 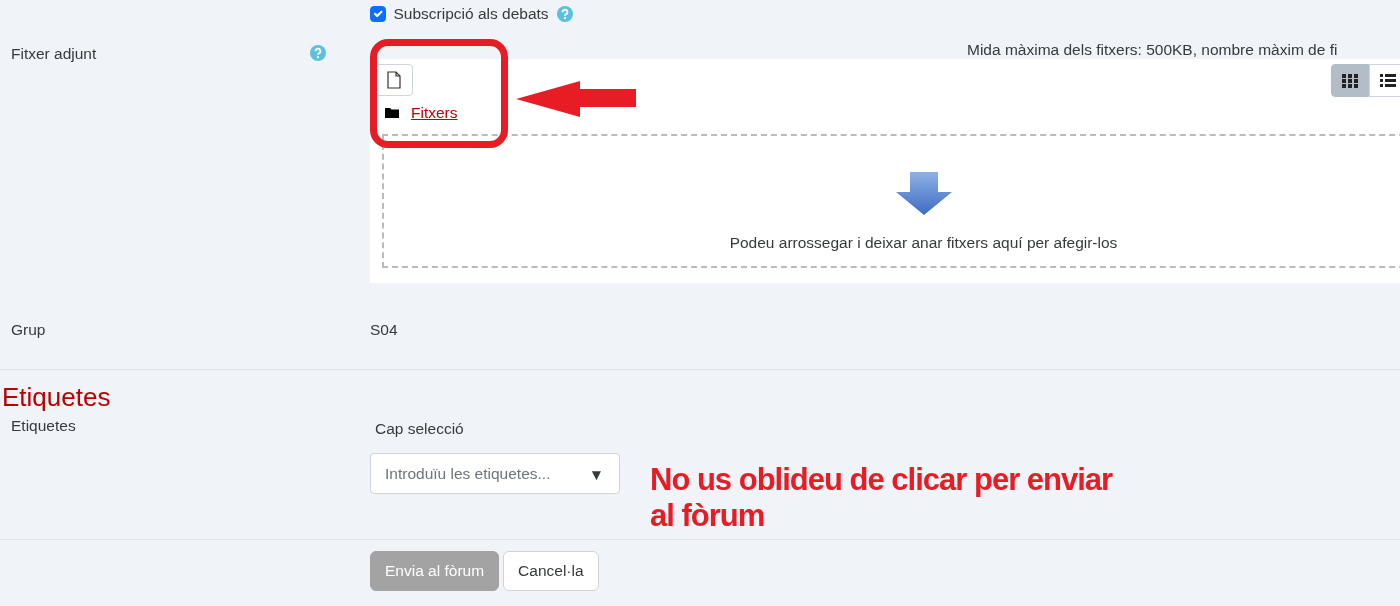 I want to click on folder-icon, so click(x=392, y=113).